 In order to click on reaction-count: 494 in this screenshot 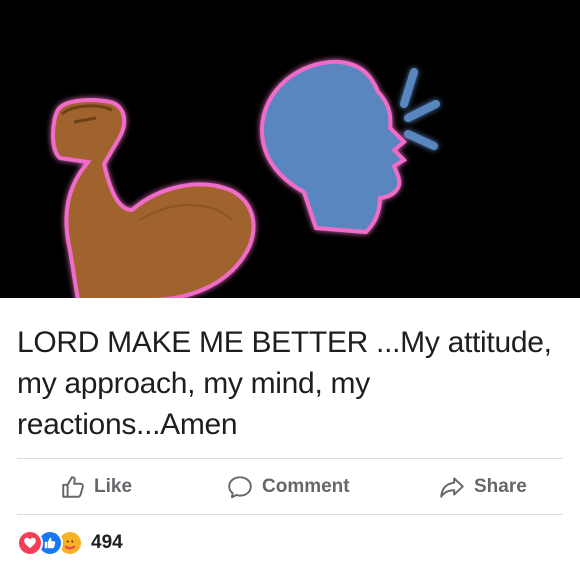, I will do `click(107, 542)`.